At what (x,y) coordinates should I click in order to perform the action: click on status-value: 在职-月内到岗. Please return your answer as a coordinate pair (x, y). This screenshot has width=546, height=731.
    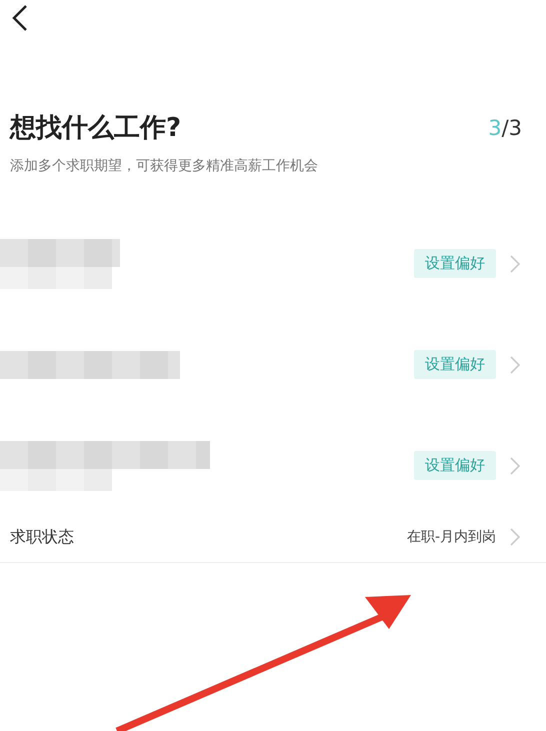
    Looking at the image, I should click on (451, 537).